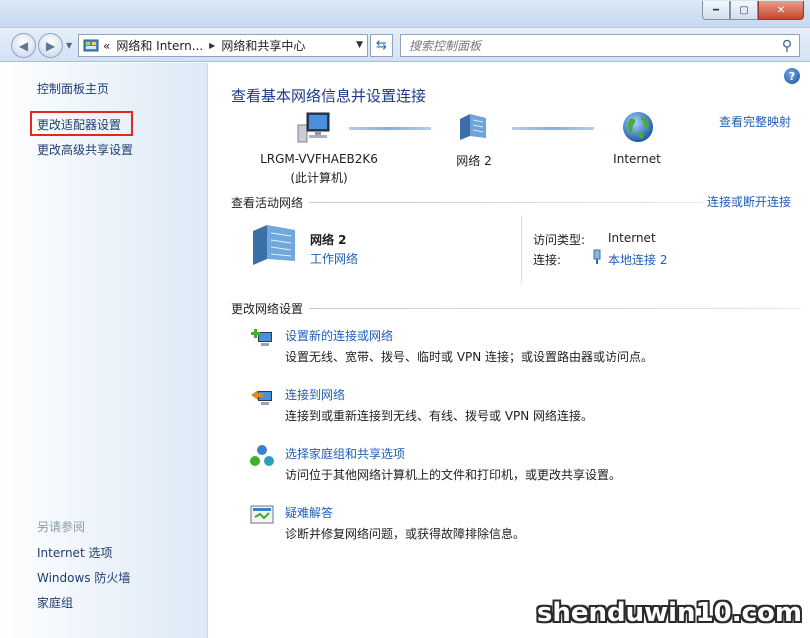 This screenshot has height=638, width=810. Describe the element at coordinates (439, 416) in the screenshot. I see `task-connect-to-network-desc: 连接到或重新连接到无线、有线、拨号或 VPN 网络连接。` at that location.